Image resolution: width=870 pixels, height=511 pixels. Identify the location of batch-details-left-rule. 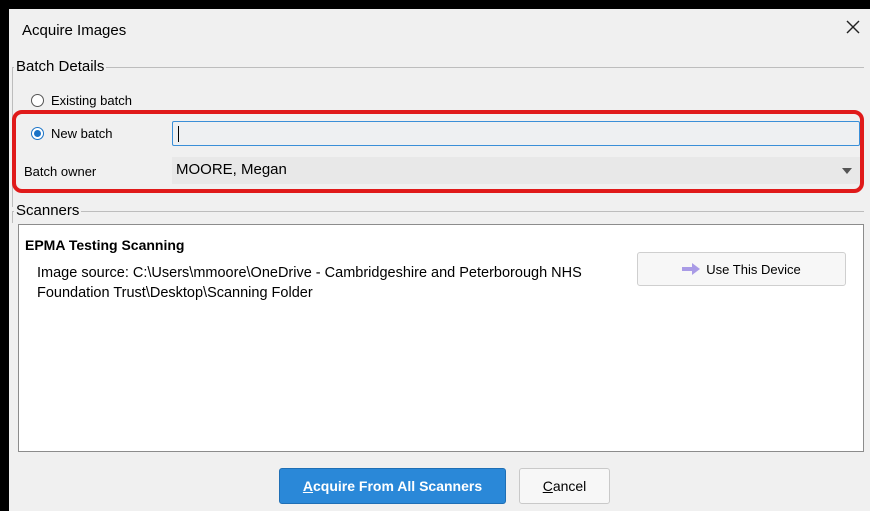
(12, 137).